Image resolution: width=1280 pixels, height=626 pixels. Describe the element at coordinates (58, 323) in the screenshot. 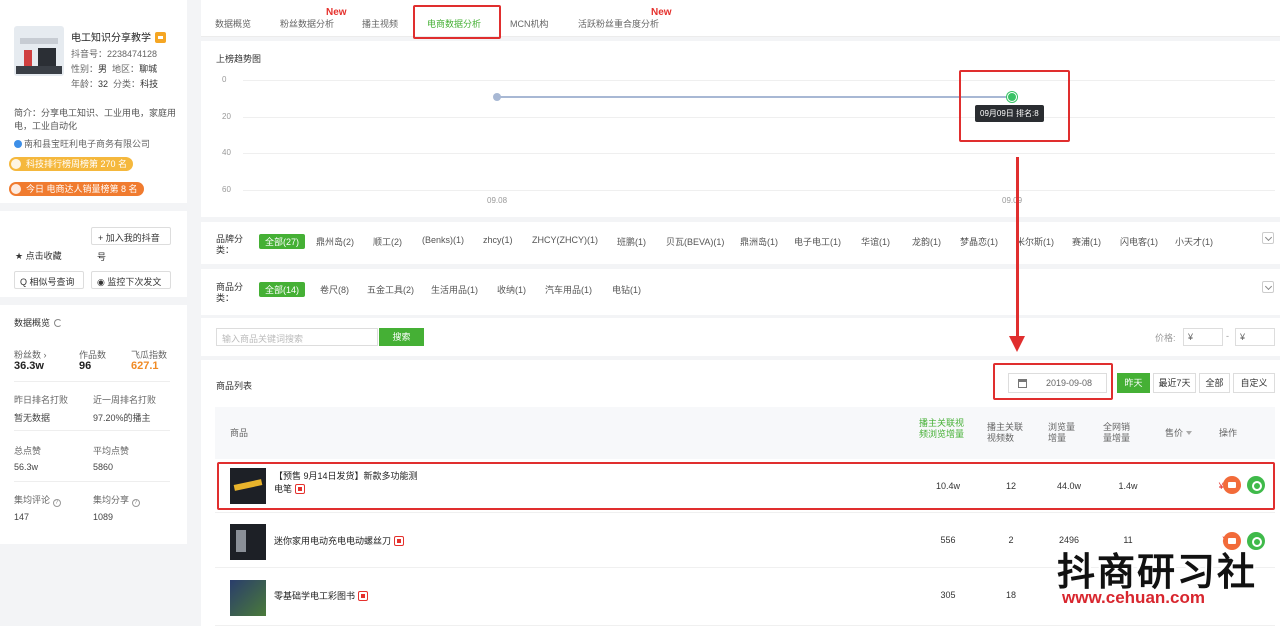

I see `refresh-icon` at that location.